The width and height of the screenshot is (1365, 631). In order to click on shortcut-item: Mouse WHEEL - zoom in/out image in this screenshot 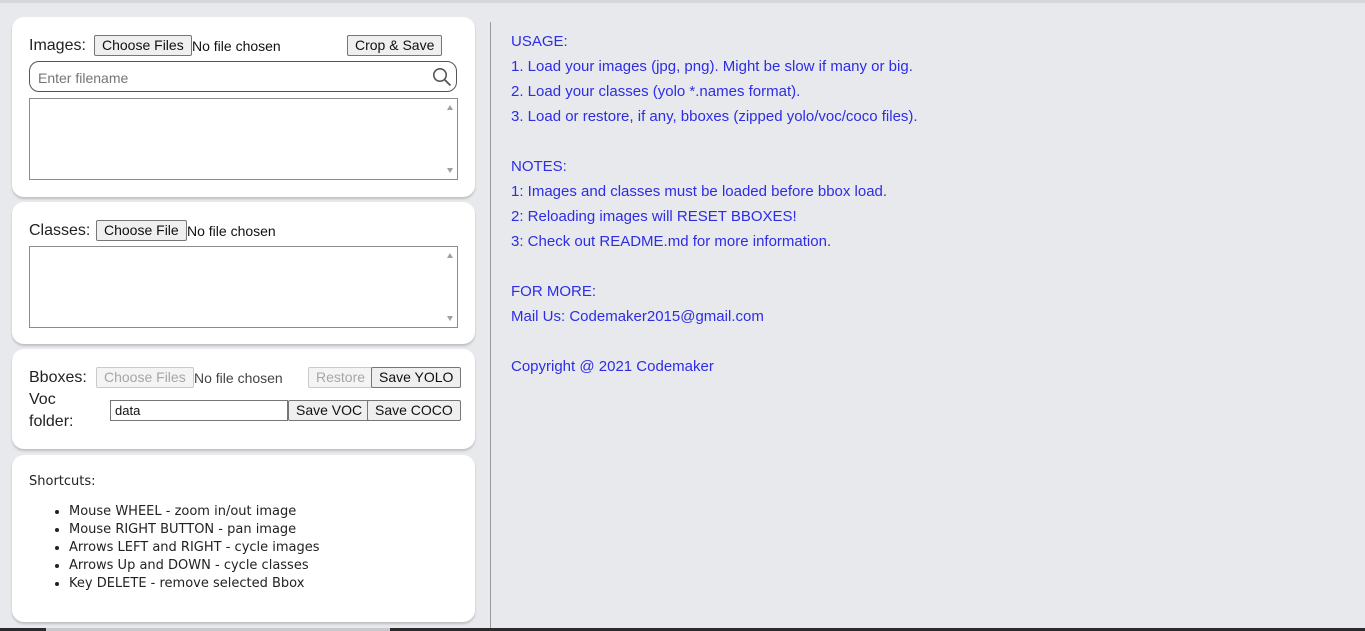, I will do `click(194, 512)`.